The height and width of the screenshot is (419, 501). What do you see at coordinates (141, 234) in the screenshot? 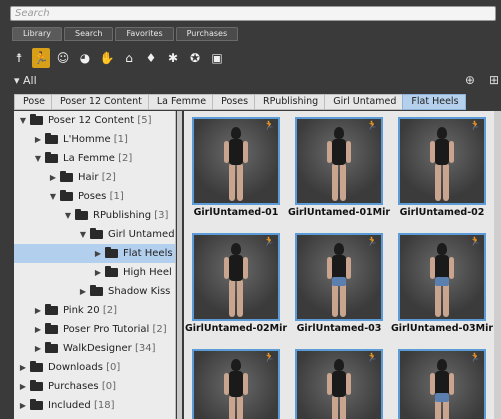
I see `tree-item-label: Girl Untamed` at bounding box center [141, 234].